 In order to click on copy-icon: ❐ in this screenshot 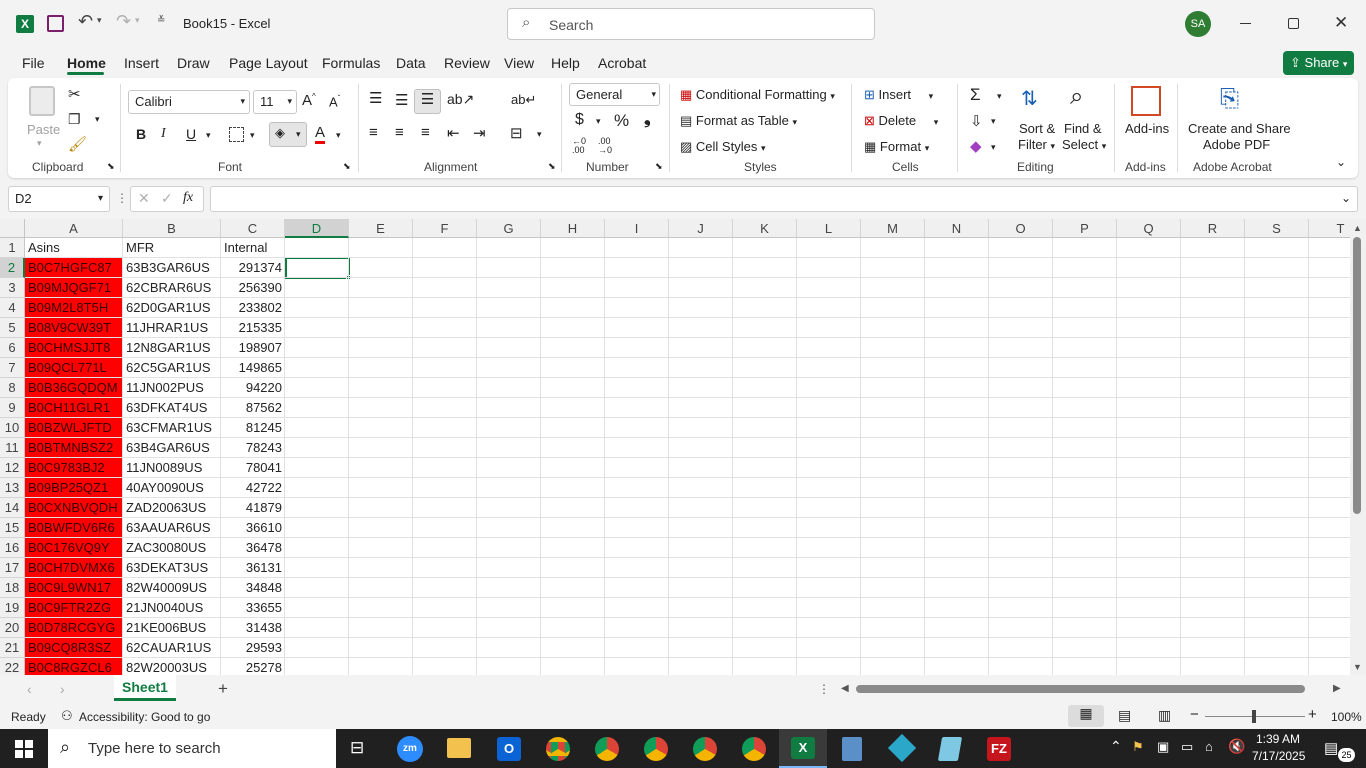, I will do `click(74, 119)`.